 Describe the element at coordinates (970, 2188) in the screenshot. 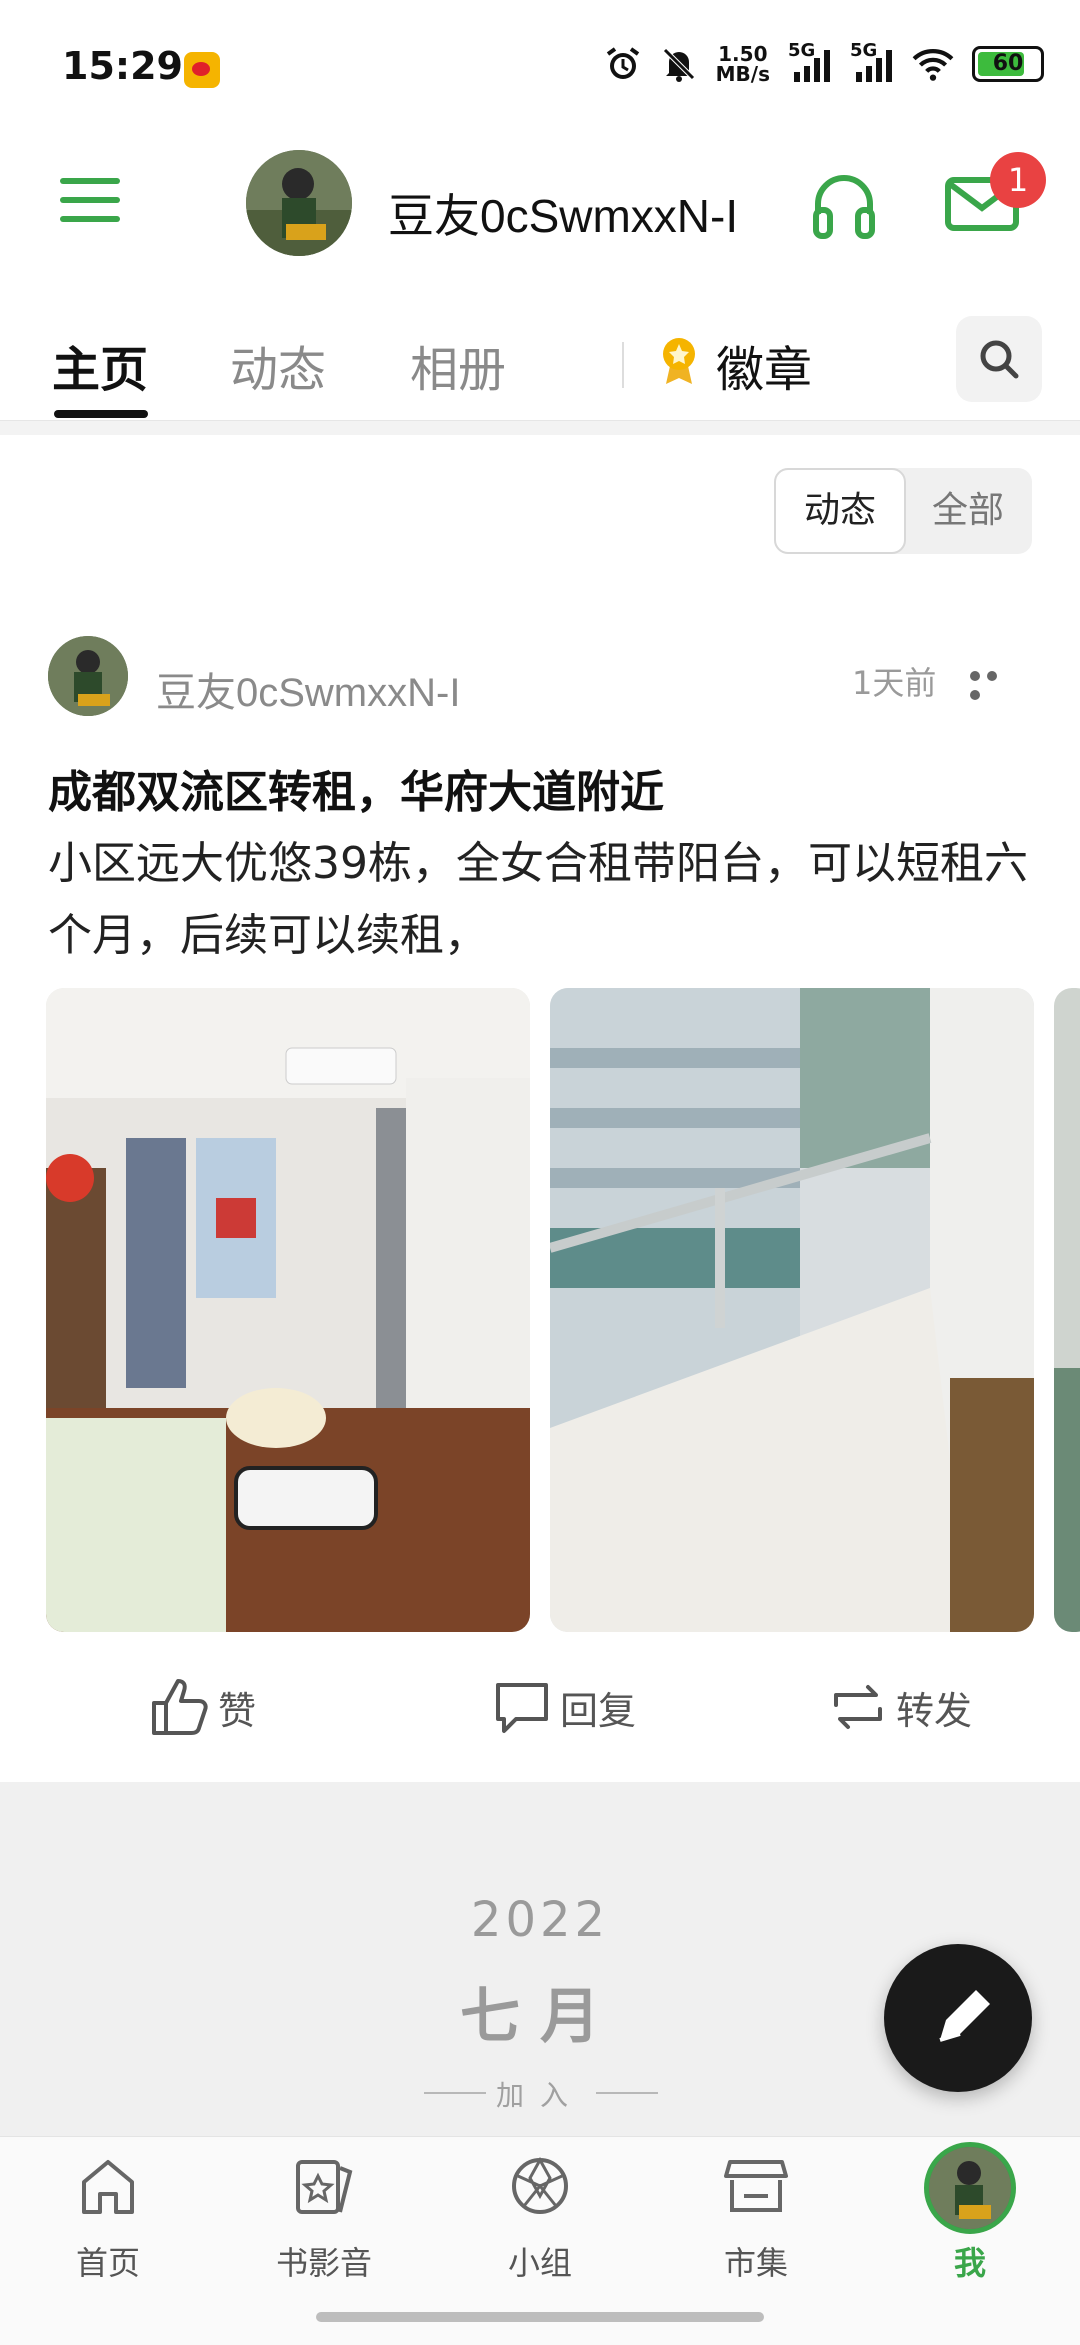

I see `avatar` at that location.